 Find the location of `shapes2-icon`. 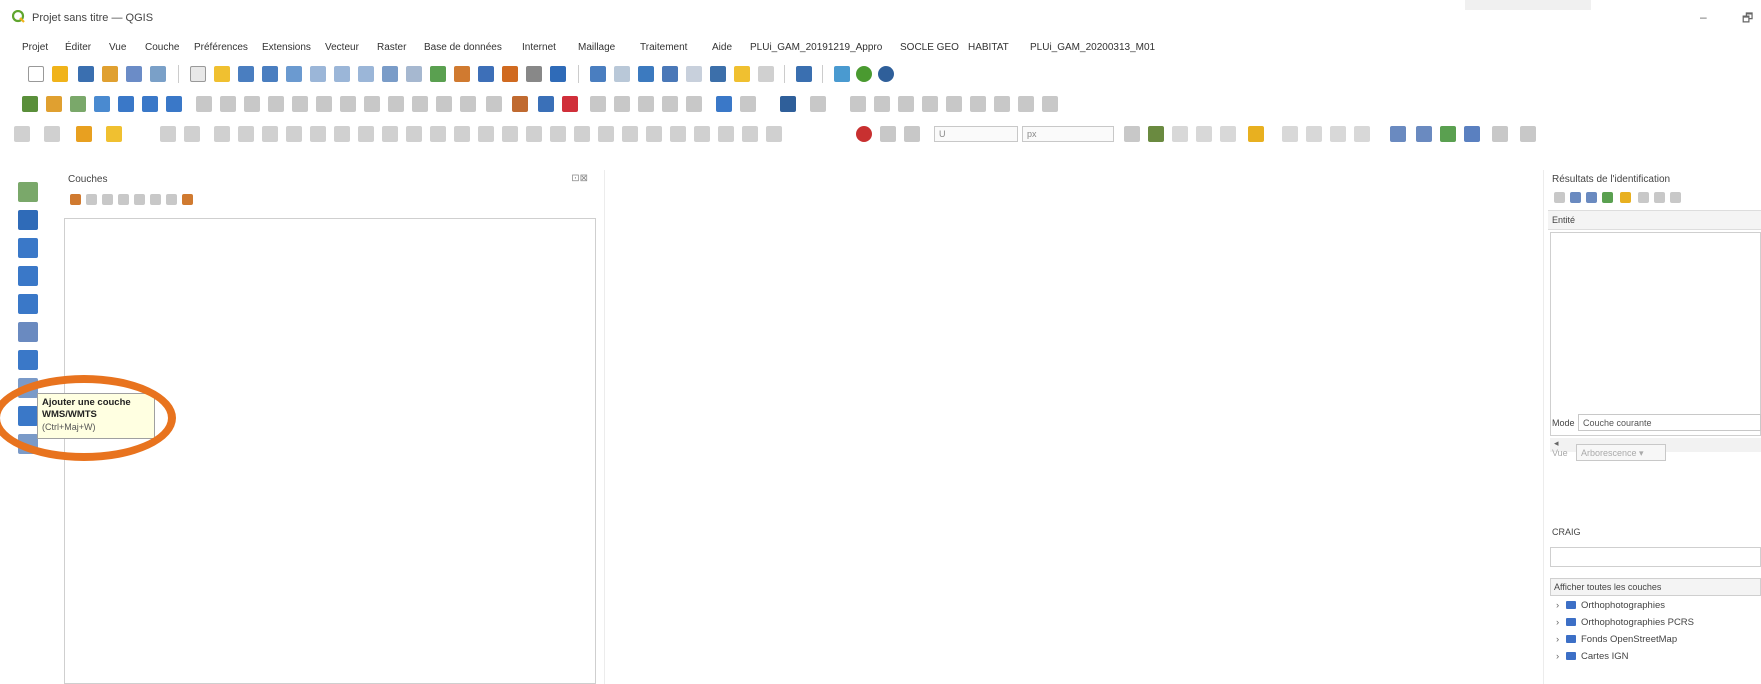

shapes2-icon is located at coordinates (1362, 134).